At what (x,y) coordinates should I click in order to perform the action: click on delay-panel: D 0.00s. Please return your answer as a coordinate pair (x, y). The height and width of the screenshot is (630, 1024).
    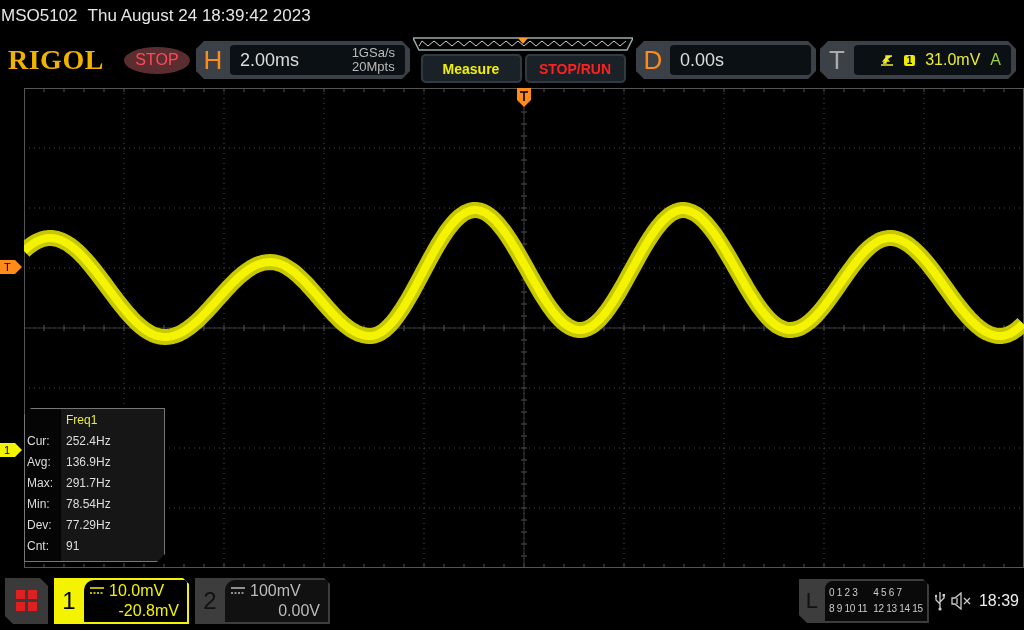
    Looking at the image, I should click on (726, 60).